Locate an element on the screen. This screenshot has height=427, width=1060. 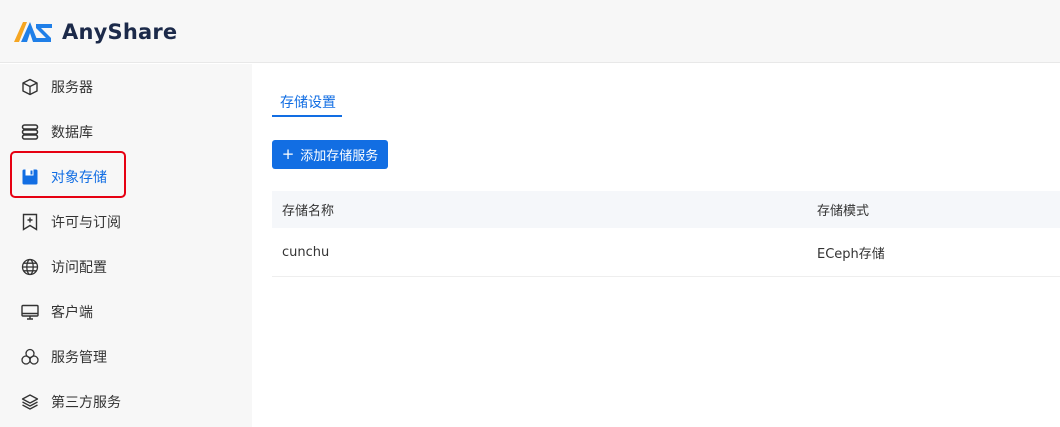
sidebar-item-label: 客户端 is located at coordinates (72, 312).